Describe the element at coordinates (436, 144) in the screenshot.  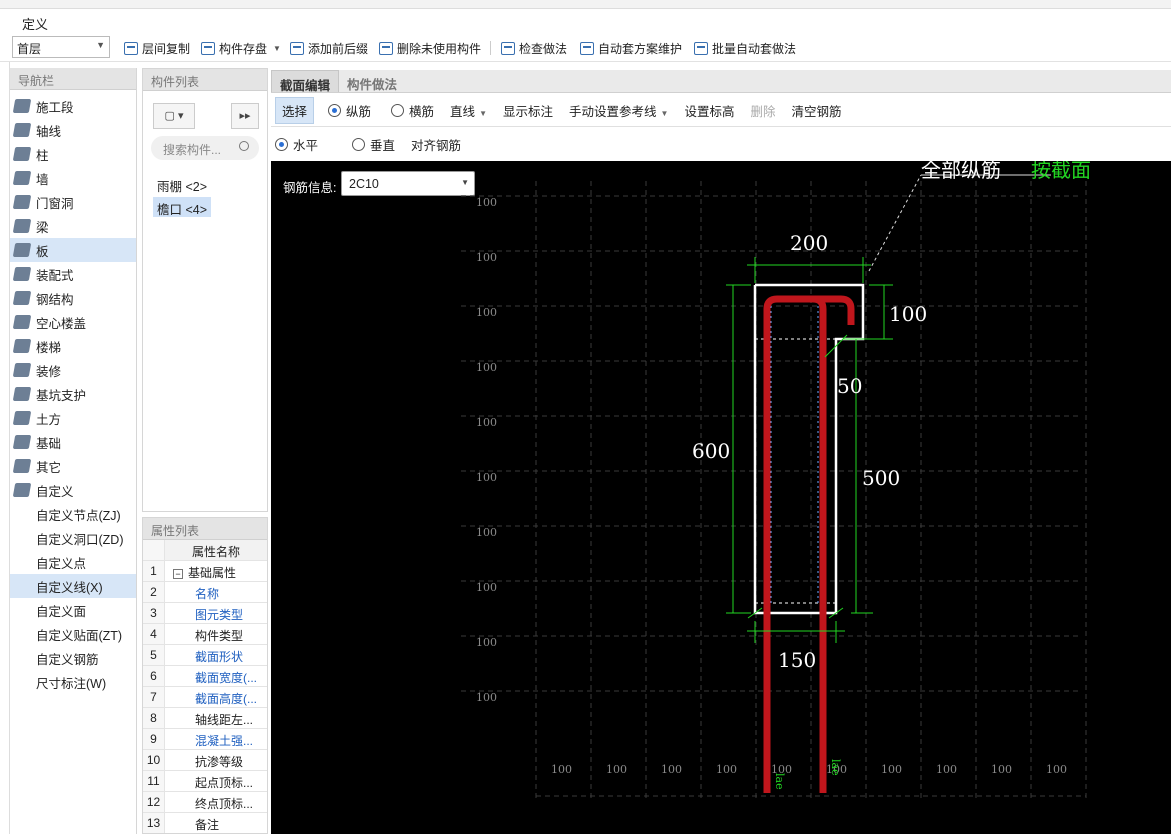
I see `align-rebar-button: 对齐钢筋` at that location.